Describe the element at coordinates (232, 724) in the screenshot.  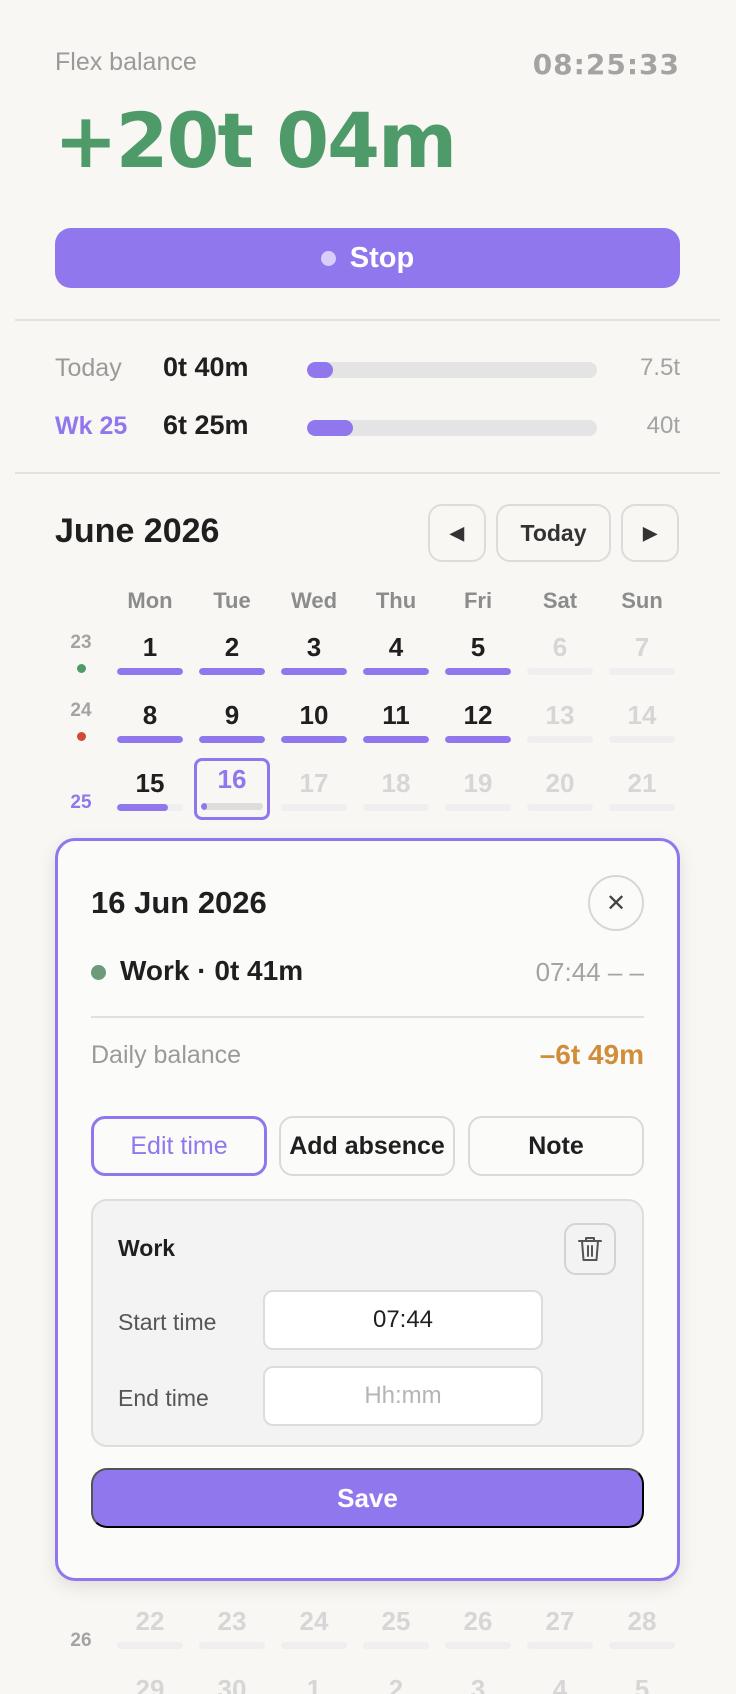
I see `calendar-day: 9` at that location.